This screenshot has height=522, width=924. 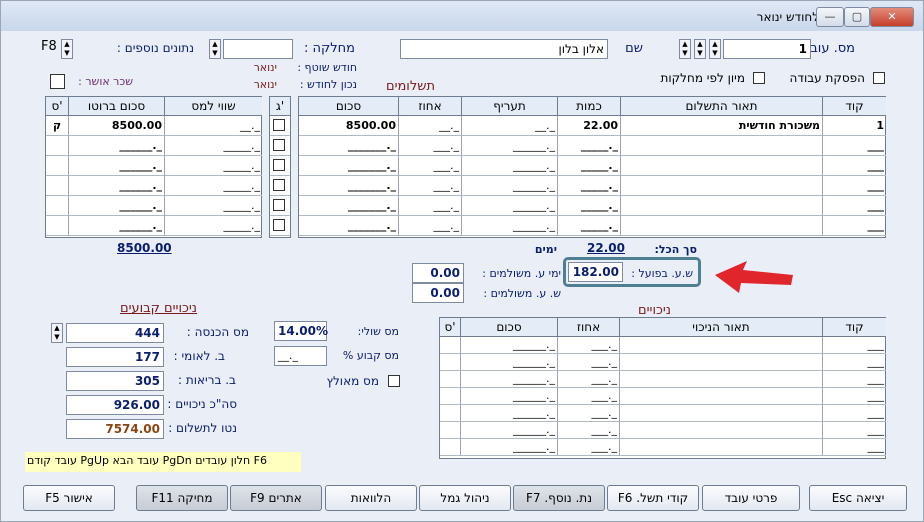 I want to click on row-rate: __._, so click(x=509, y=126).